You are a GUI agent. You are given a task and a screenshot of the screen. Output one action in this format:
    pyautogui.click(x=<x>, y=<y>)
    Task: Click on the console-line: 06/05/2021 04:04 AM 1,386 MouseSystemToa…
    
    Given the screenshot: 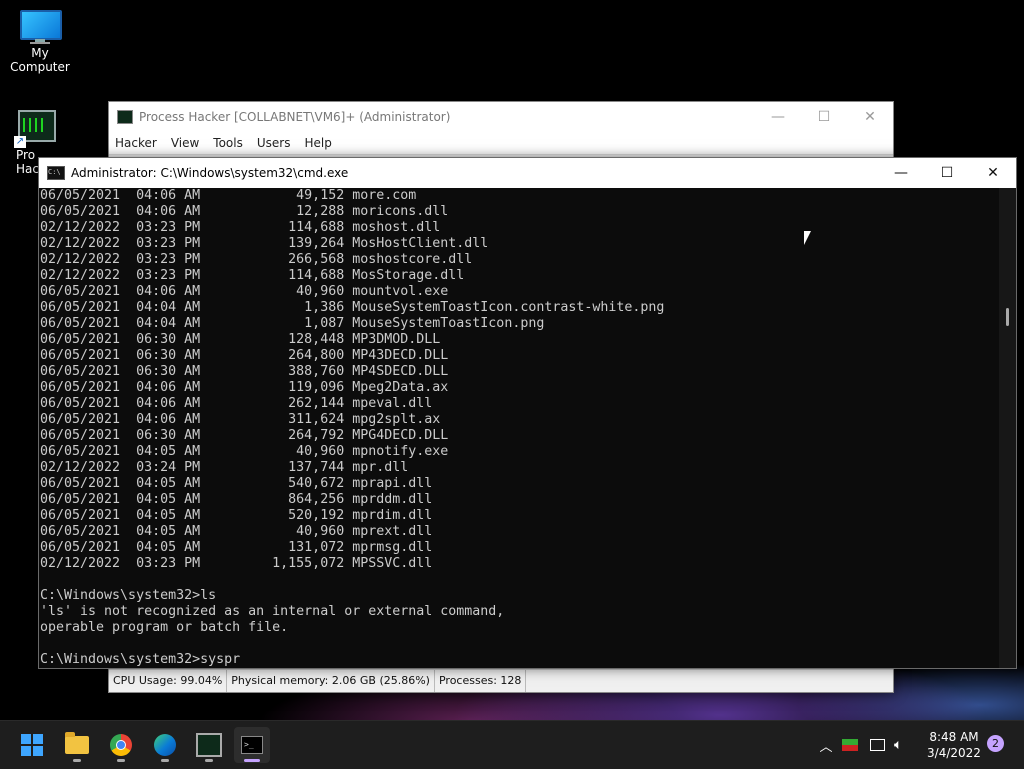 What is the action you would take?
    pyautogui.click(x=352, y=307)
    